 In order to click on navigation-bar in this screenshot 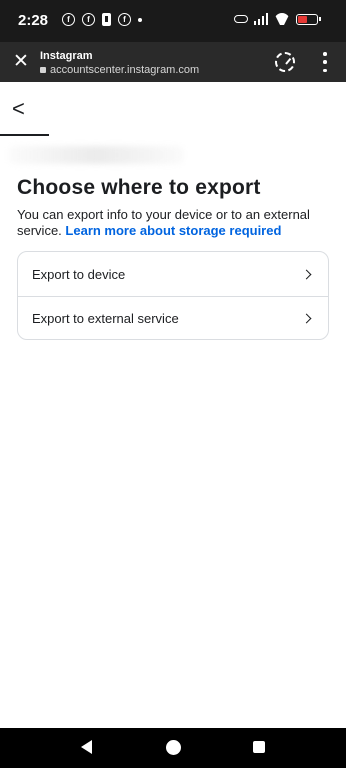, I will do `click(173, 748)`.